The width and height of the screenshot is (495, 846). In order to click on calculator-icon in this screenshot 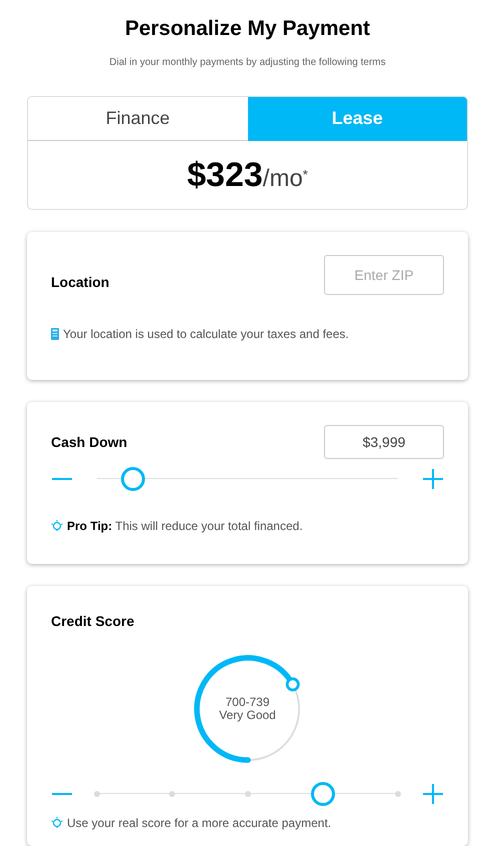, I will do `click(55, 334)`.